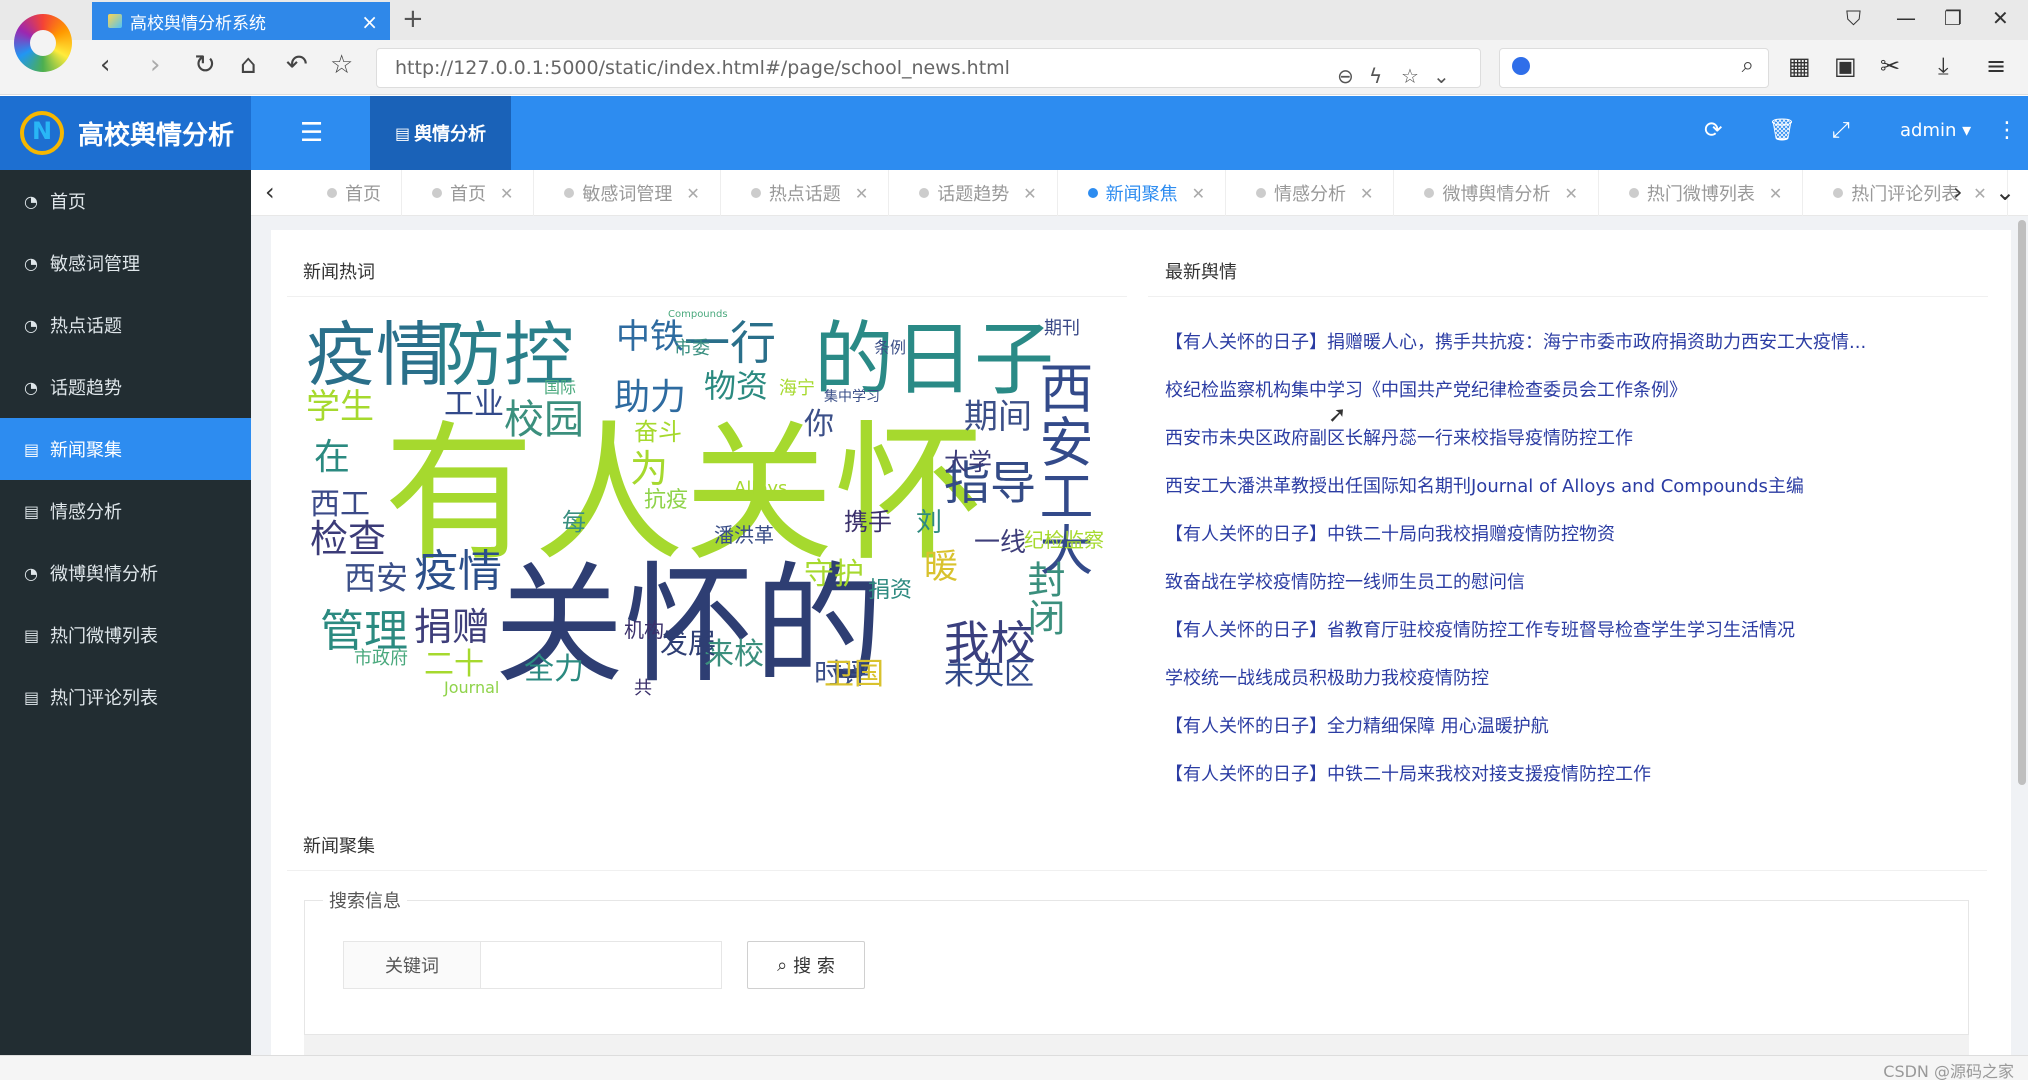 The image size is (2028, 1082). Describe the element at coordinates (68, 202) in the screenshot. I see `sidebar-item-label: 首页` at that location.